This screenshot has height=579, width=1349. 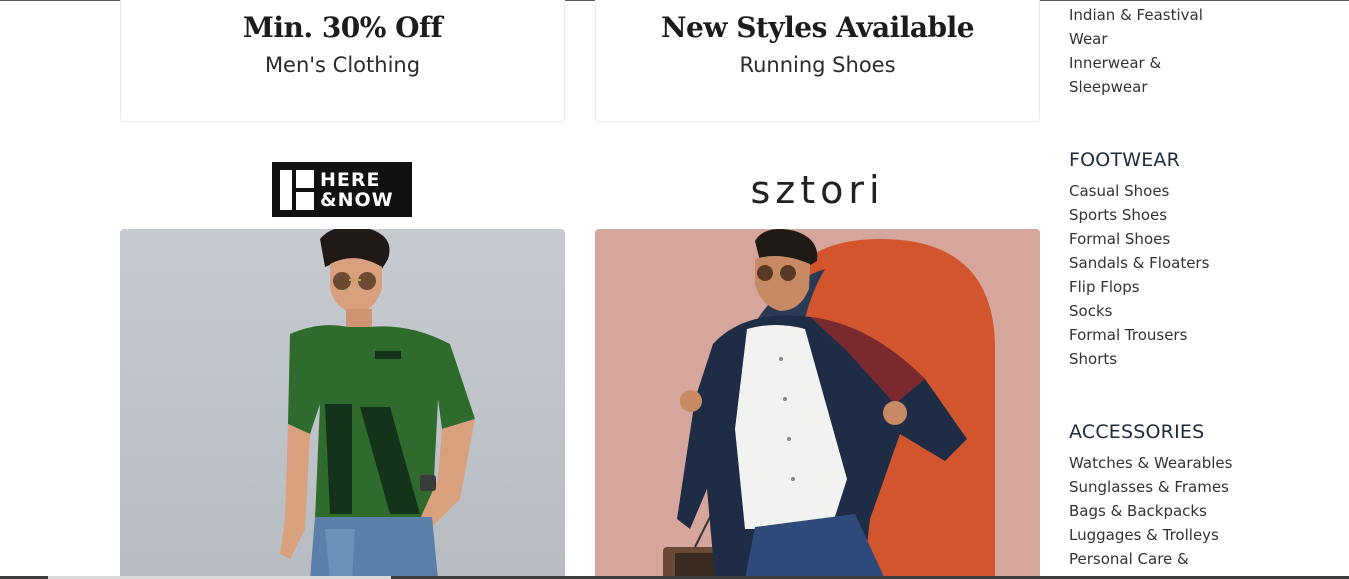 What do you see at coordinates (1118, 215) in the screenshot?
I see `category-link: Sports Shoes` at bounding box center [1118, 215].